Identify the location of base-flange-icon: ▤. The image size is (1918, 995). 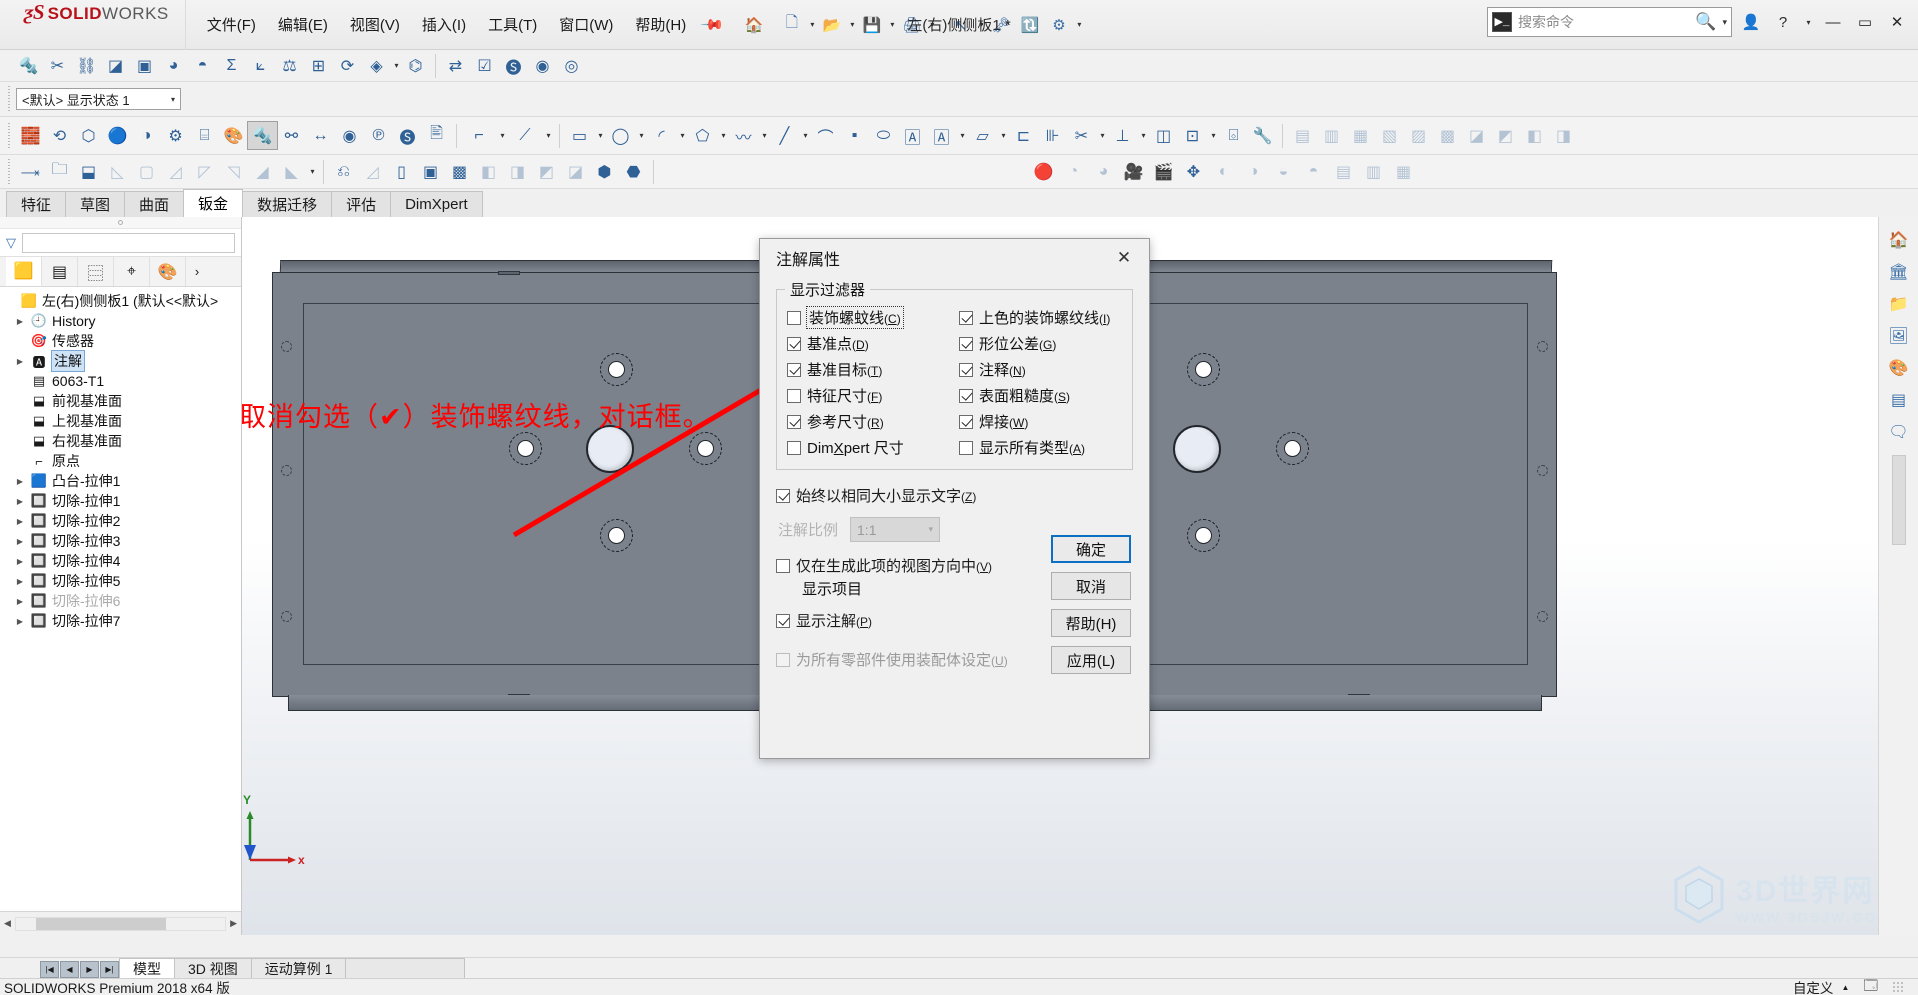
(1302, 135).